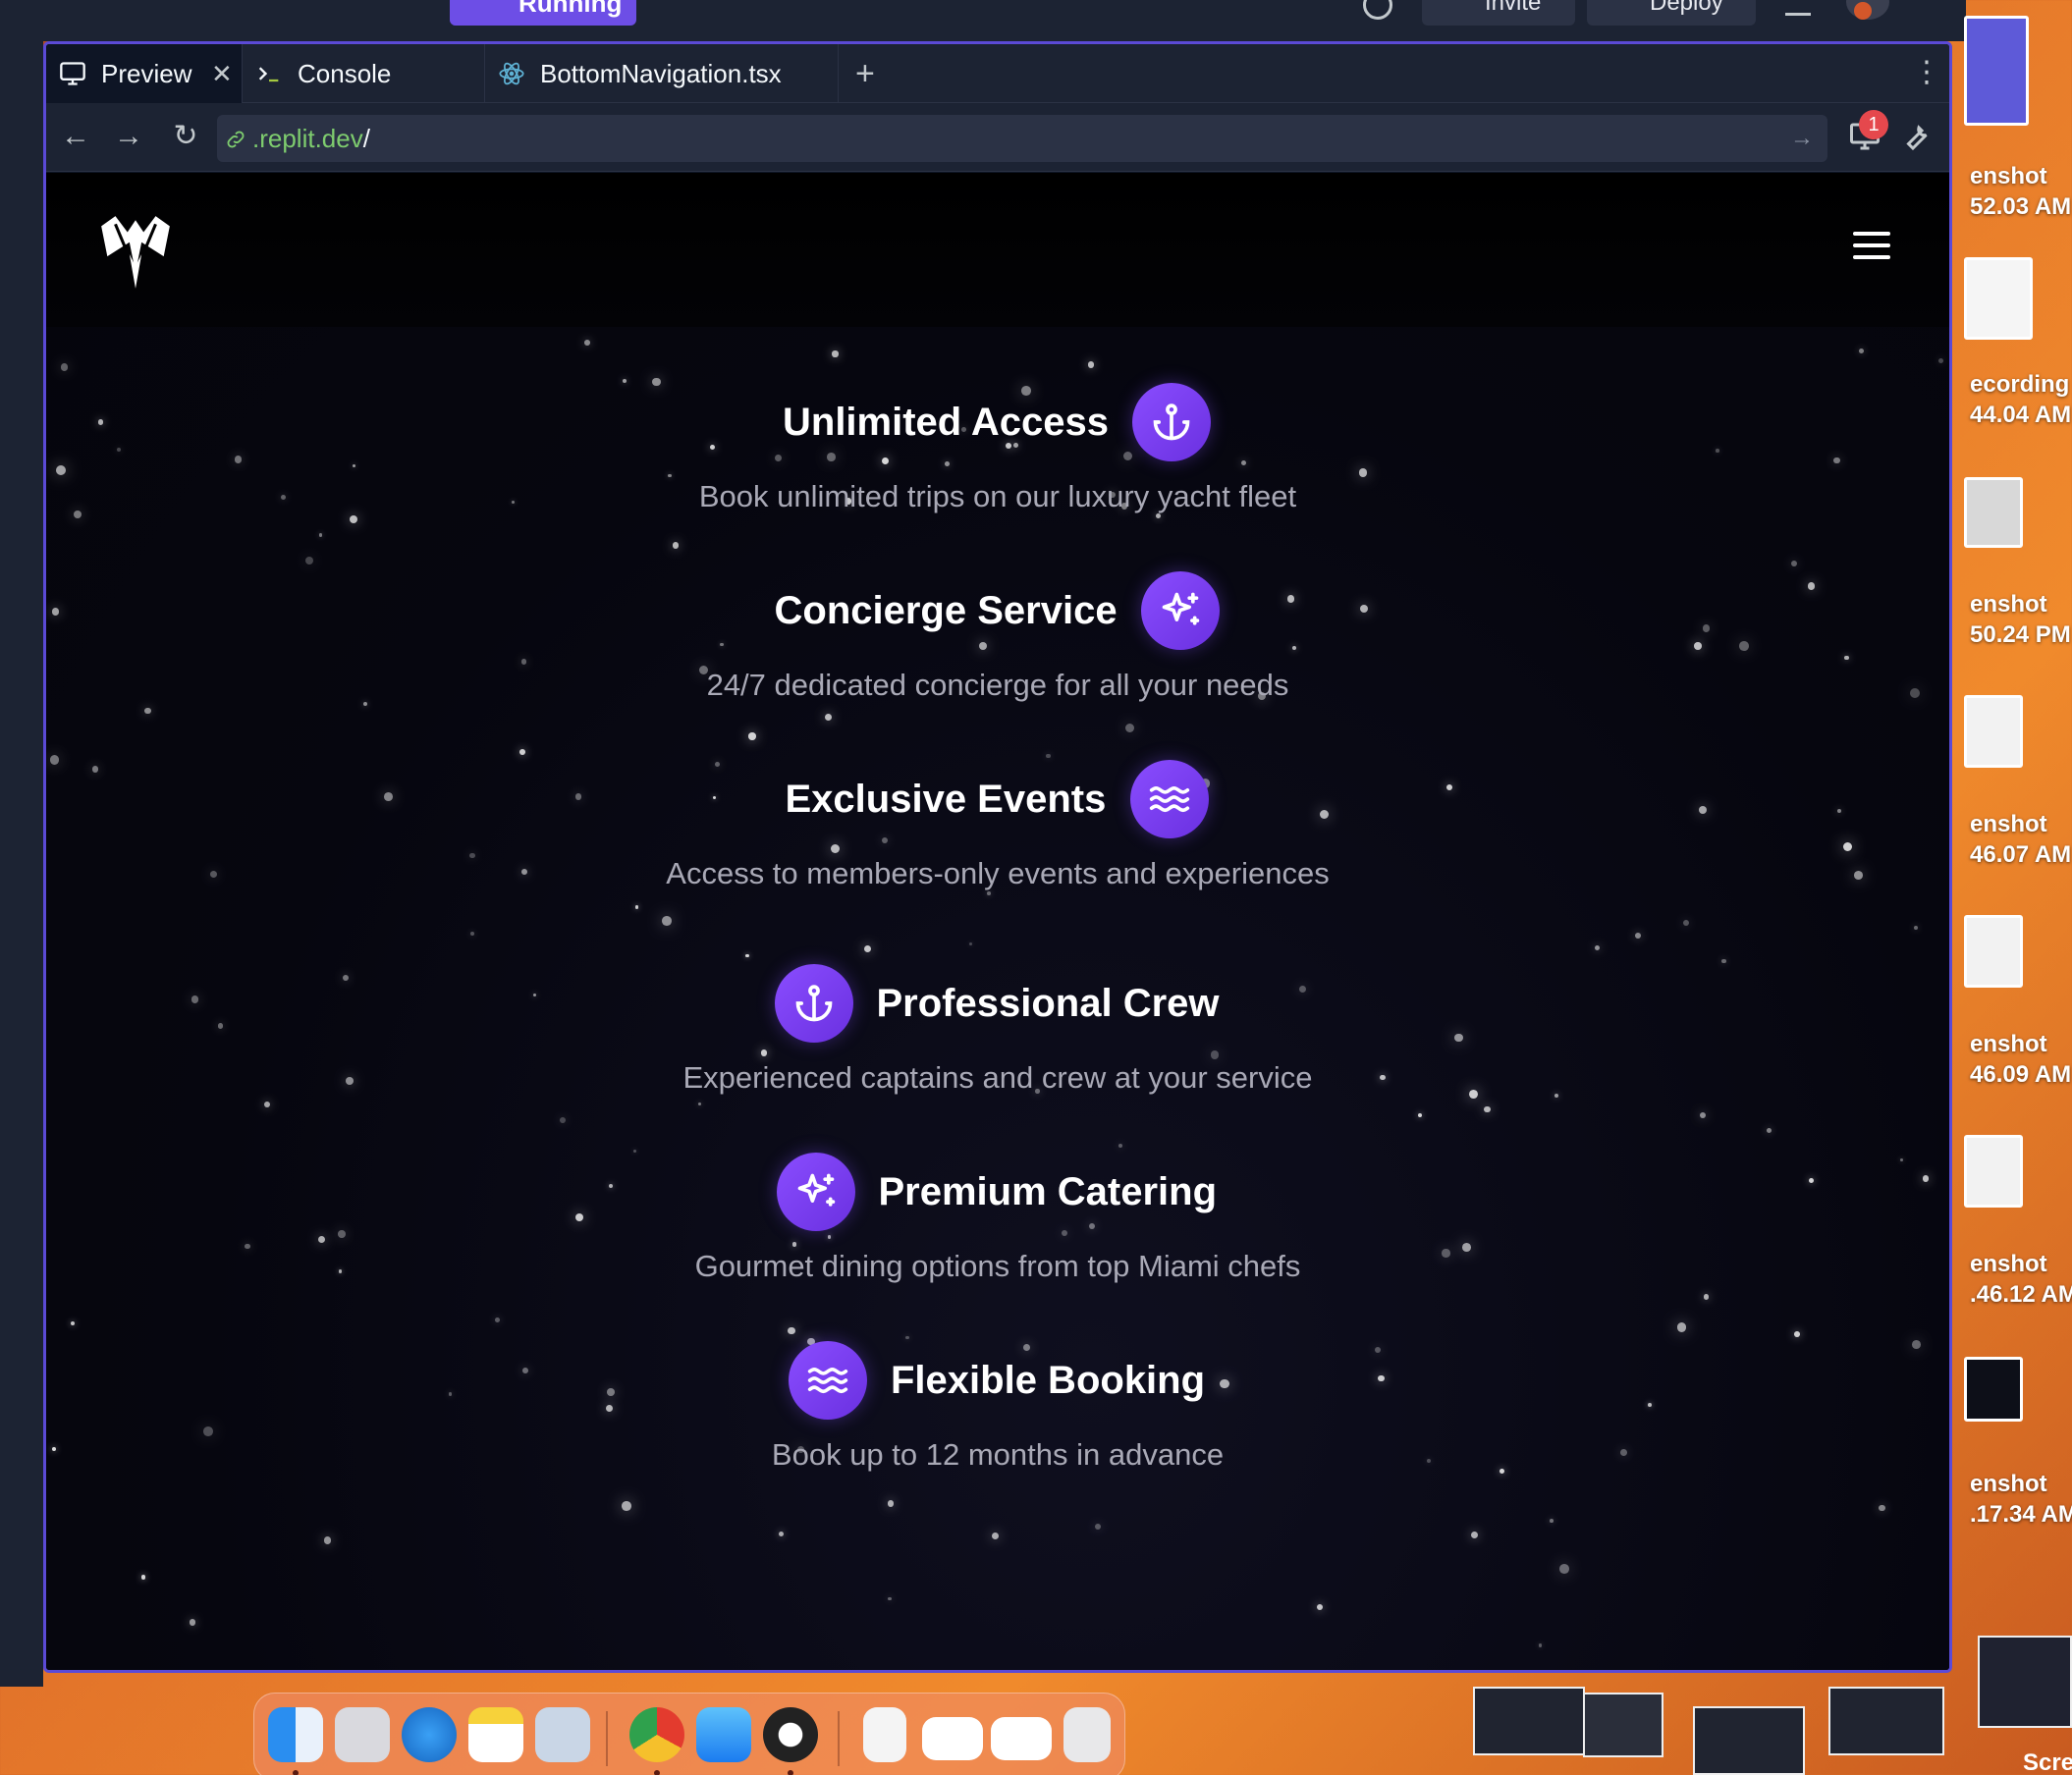  I want to click on mail-icon, so click(724, 1734).